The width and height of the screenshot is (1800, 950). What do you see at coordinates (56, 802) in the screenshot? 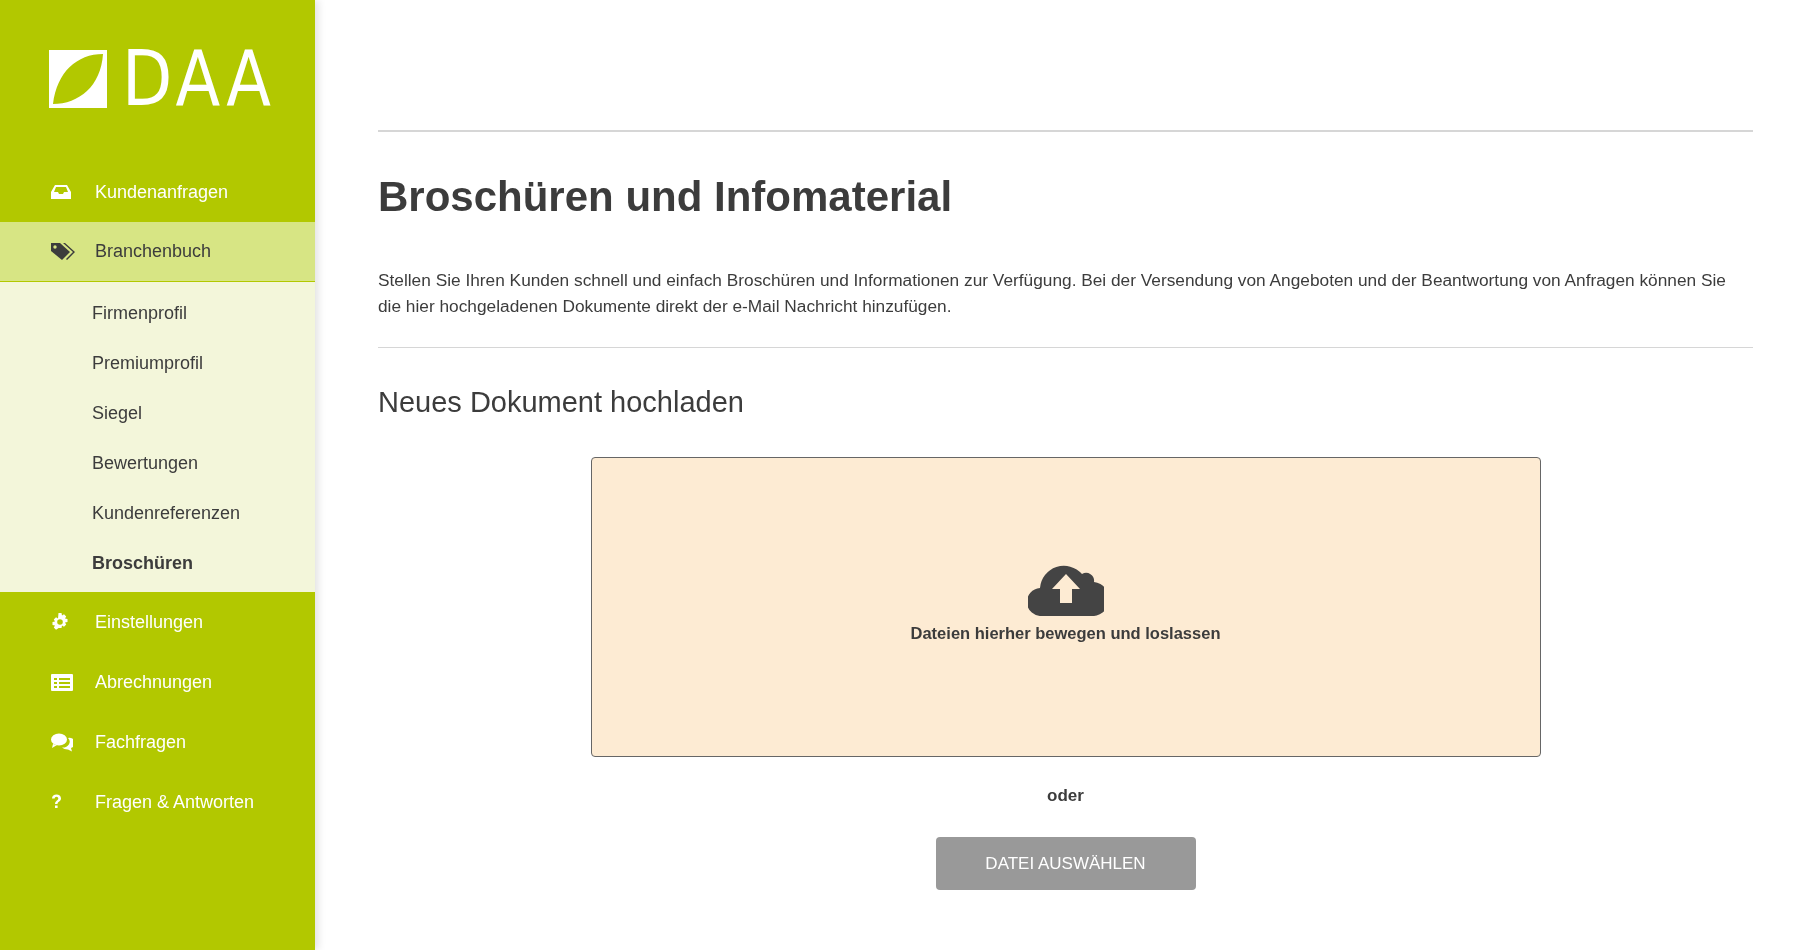
I see `question-mark-icon` at bounding box center [56, 802].